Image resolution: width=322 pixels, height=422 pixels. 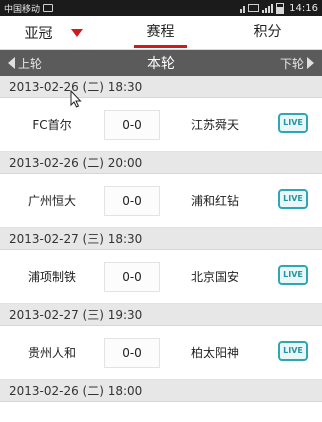 What do you see at coordinates (51, 277) in the screenshot?
I see `home-team: 浦项制铁` at bounding box center [51, 277].